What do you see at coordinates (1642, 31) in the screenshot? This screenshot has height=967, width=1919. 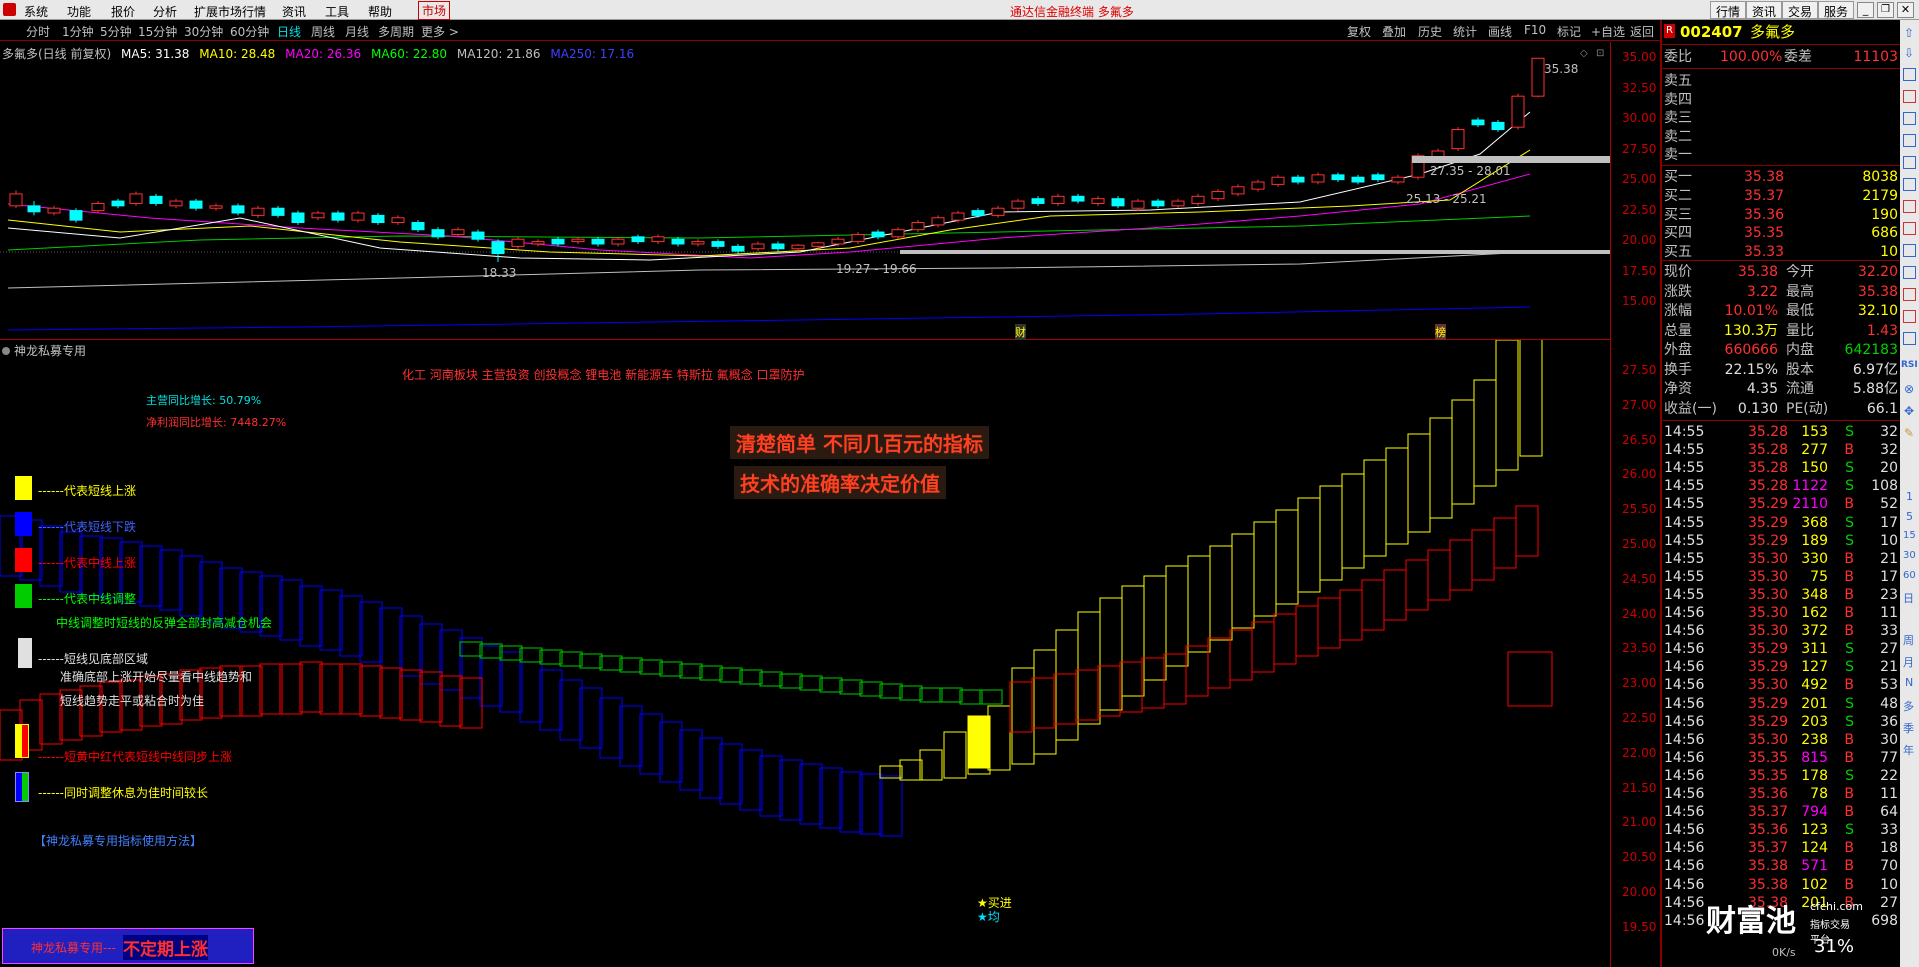 I see `tool-back: 返回` at bounding box center [1642, 31].